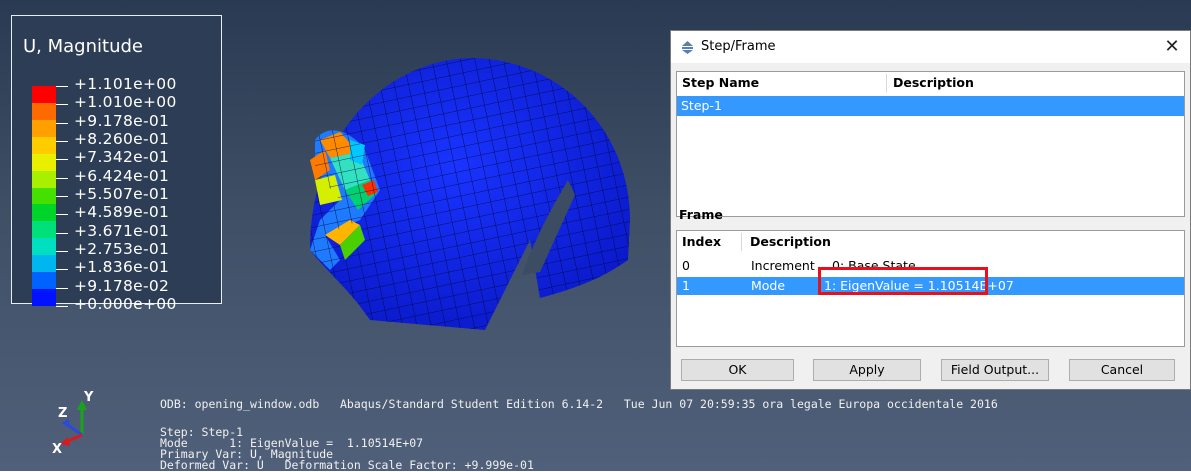  Describe the element at coordinates (933, 83) in the screenshot. I see `step-description-header: Description` at that location.